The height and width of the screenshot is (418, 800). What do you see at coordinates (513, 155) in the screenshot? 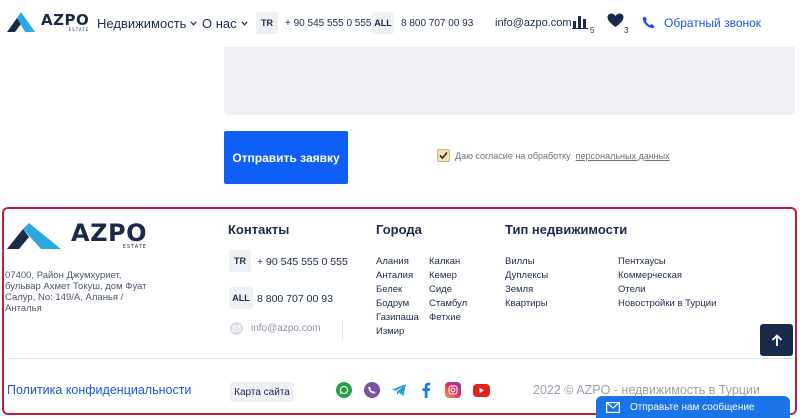
I see `consent-text: Даю согласие на обработку` at bounding box center [513, 155].